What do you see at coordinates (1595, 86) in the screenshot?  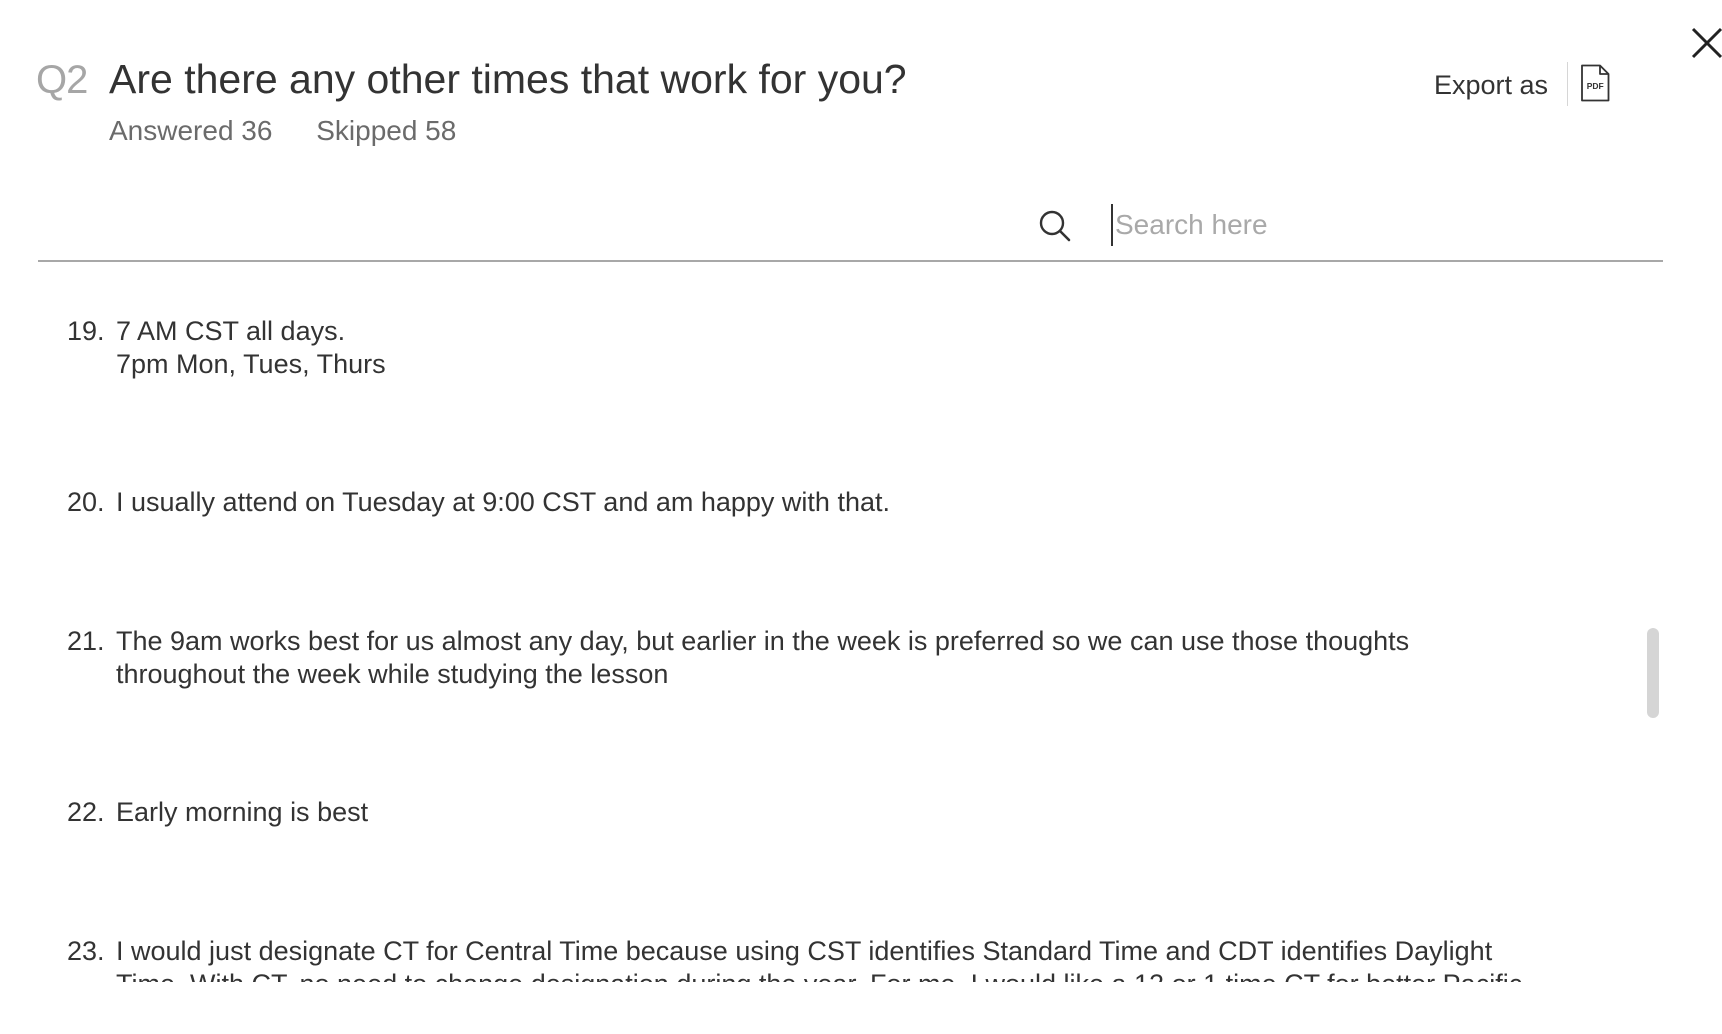 I see `pdf-icon-text: PDF` at bounding box center [1595, 86].